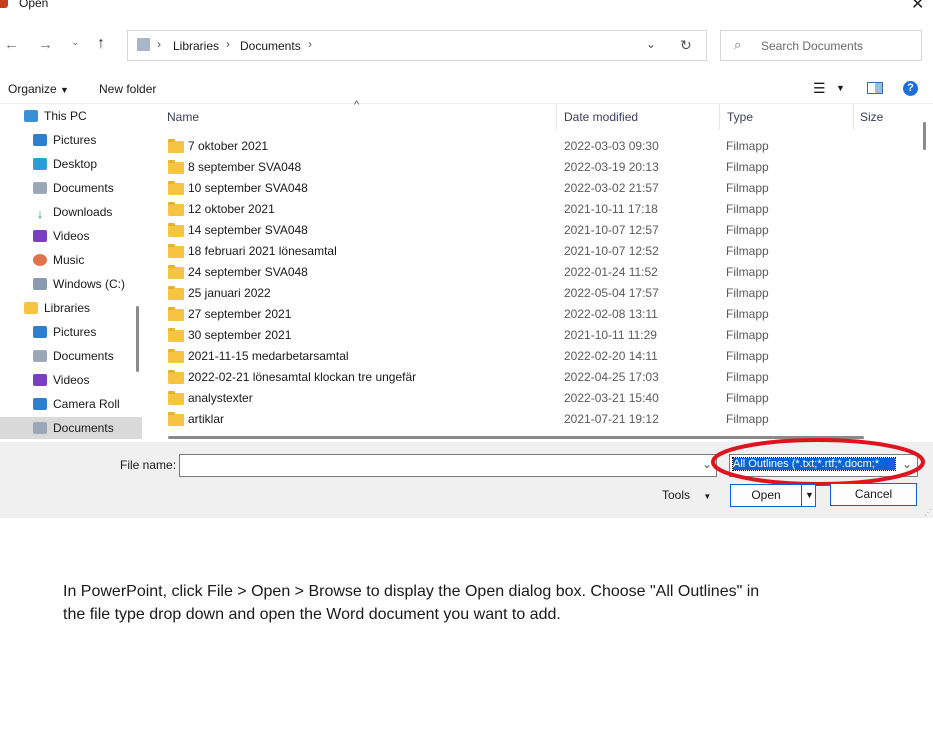 The width and height of the screenshot is (933, 736). Describe the element at coordinates (809, 495) in the screenshot. I see `open-options-chevron-icon: ▼` at that location.